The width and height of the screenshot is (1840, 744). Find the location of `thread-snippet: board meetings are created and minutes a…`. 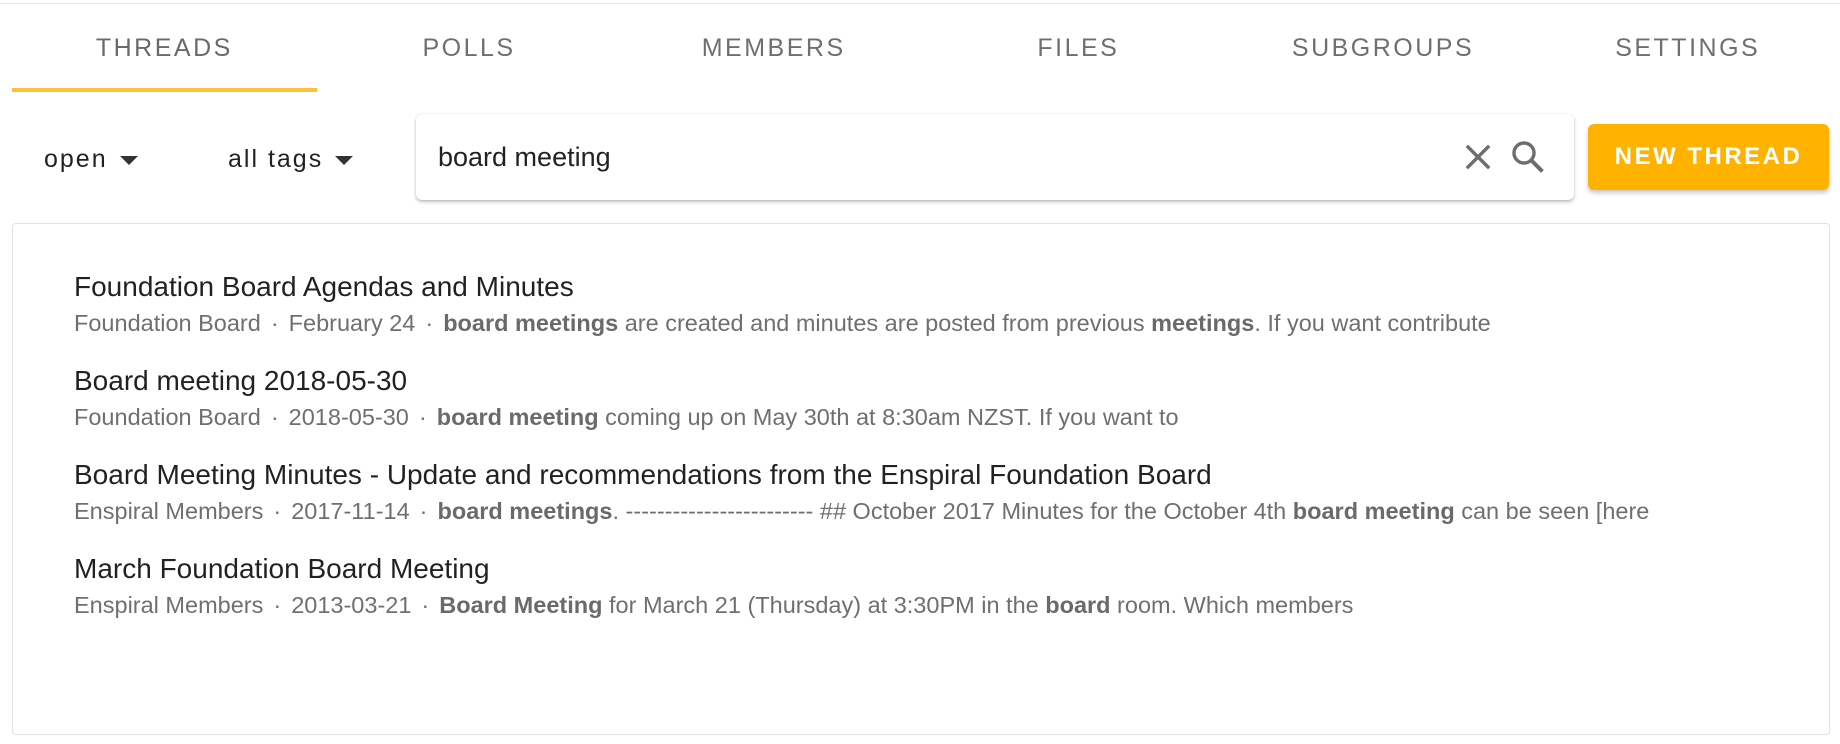

thread-snippet: board meetings are created and minutes a… is located at coordinates (967, 323).